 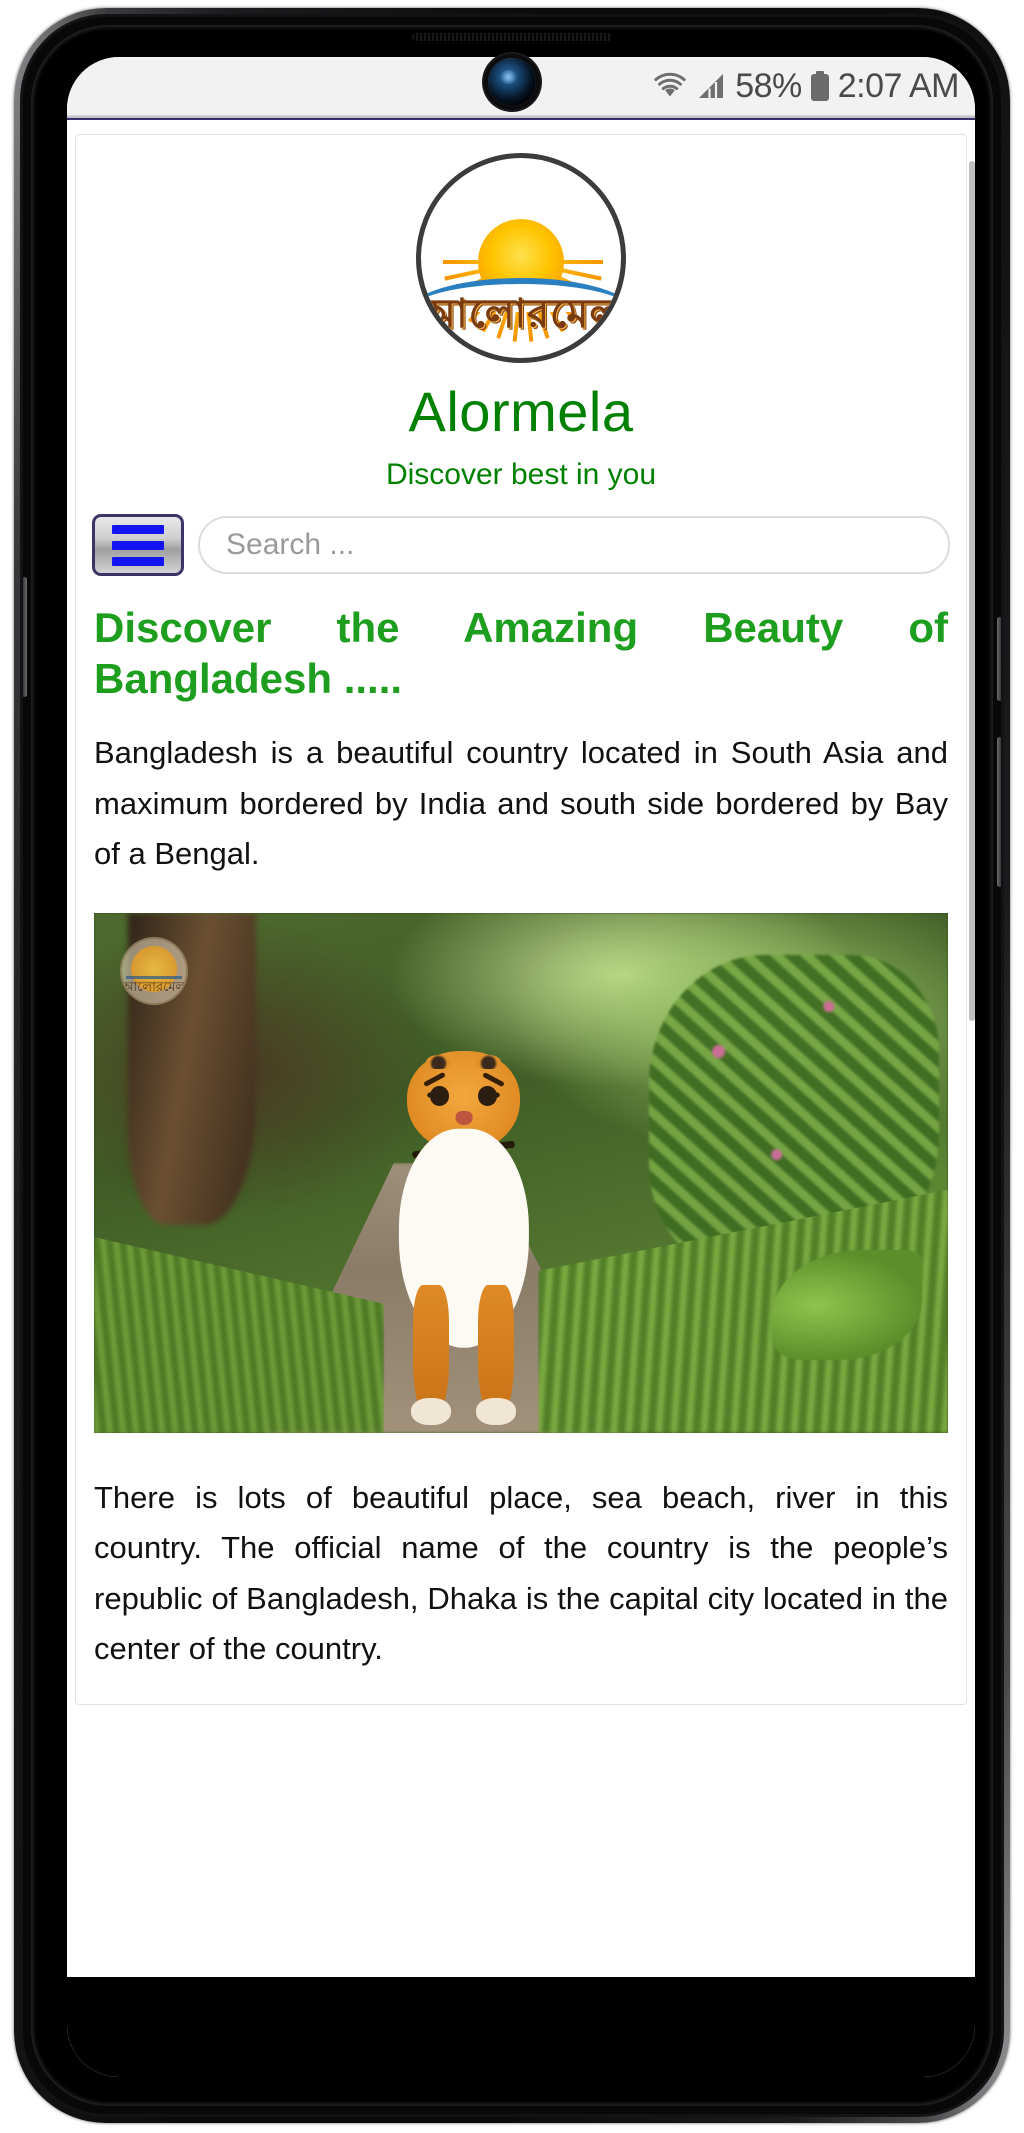 I want to click on hamburger-menu-icon, so click(x=138, y=545).